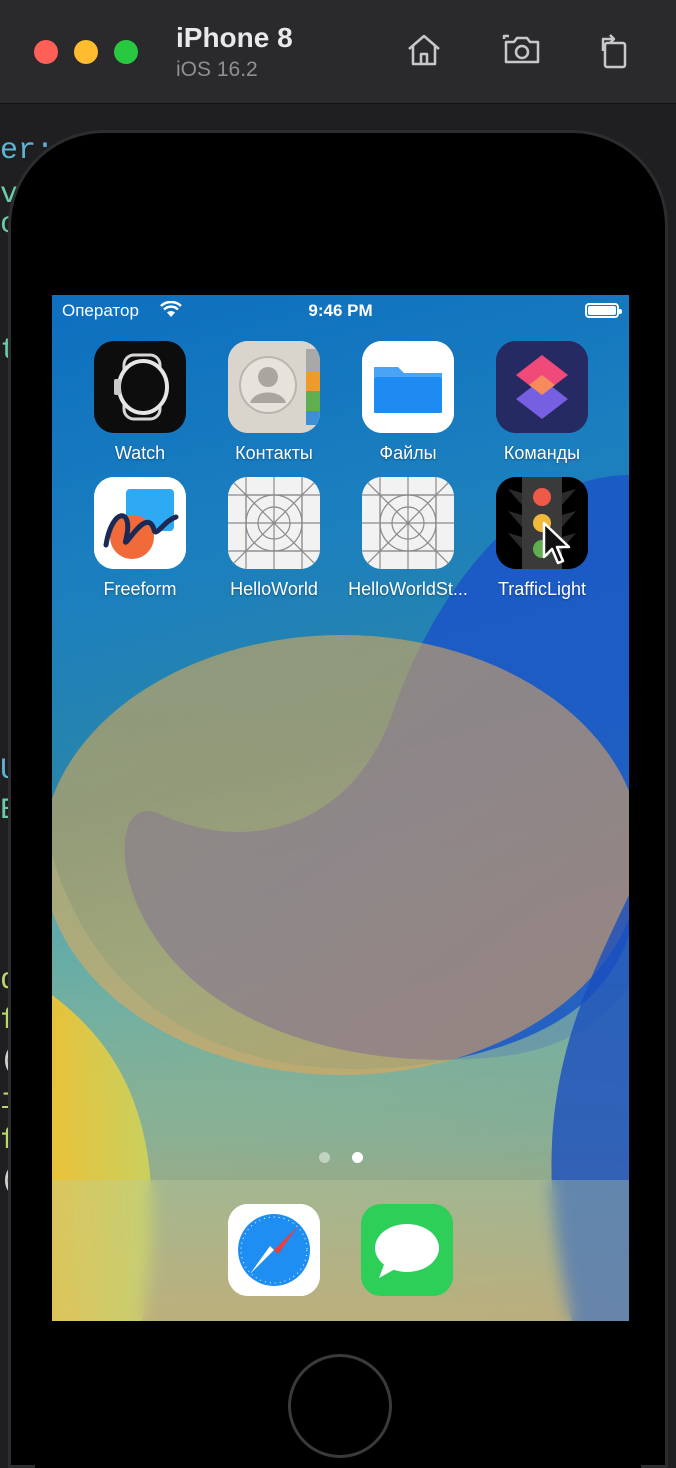 The height and width of the screenshot is (1468, 676). Describe the element at coordinates (407, 1250) in the screenshot. I see `messages-icon` at that location.